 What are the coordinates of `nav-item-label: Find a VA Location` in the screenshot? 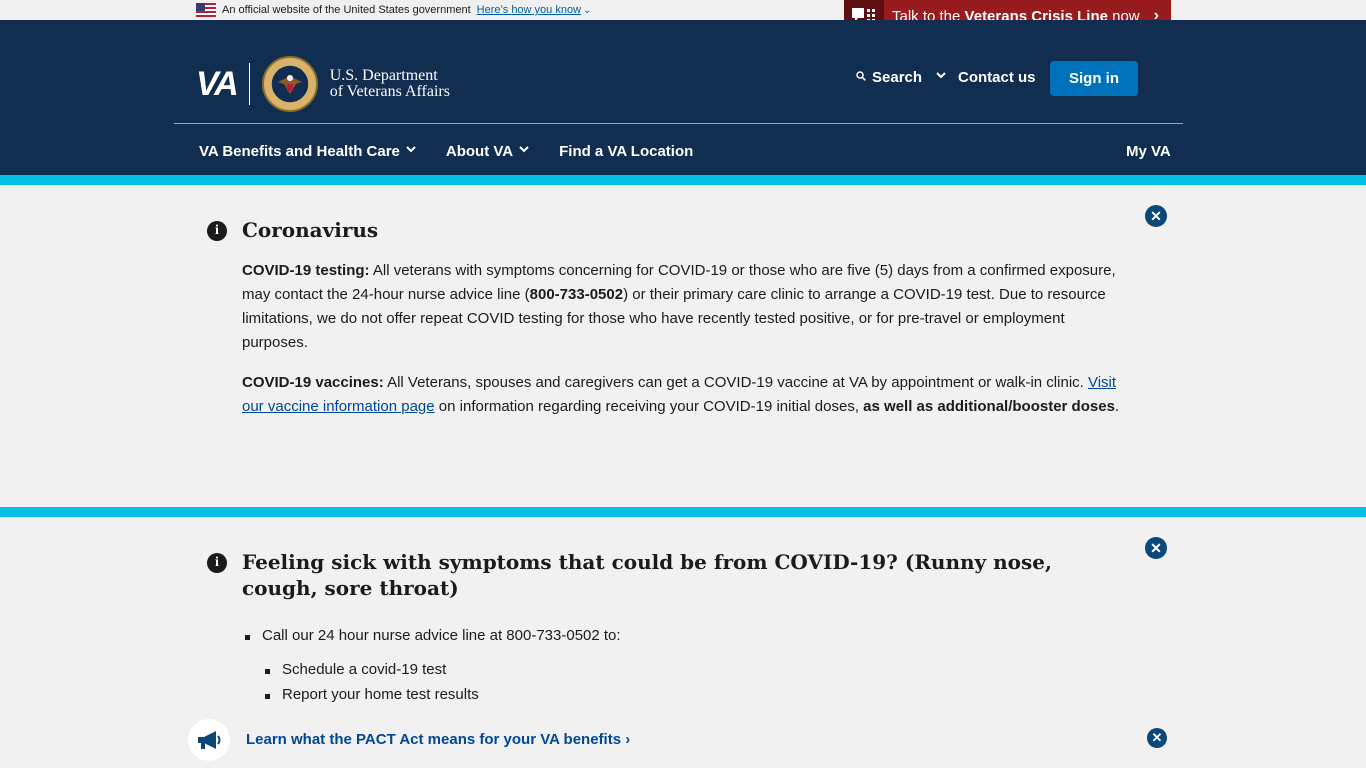 It's located at (626, 151).